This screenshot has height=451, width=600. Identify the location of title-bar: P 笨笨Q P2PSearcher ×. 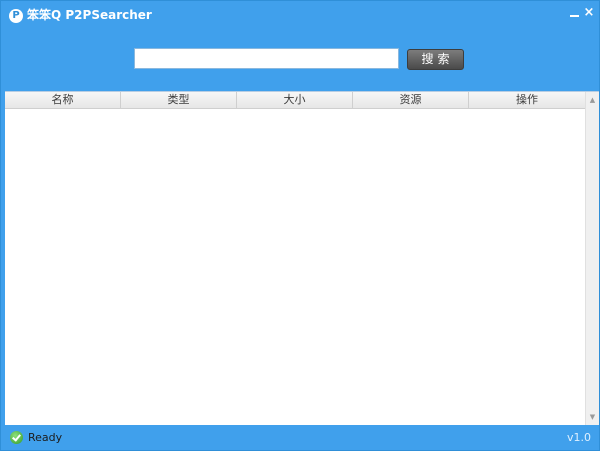
(300, 15).